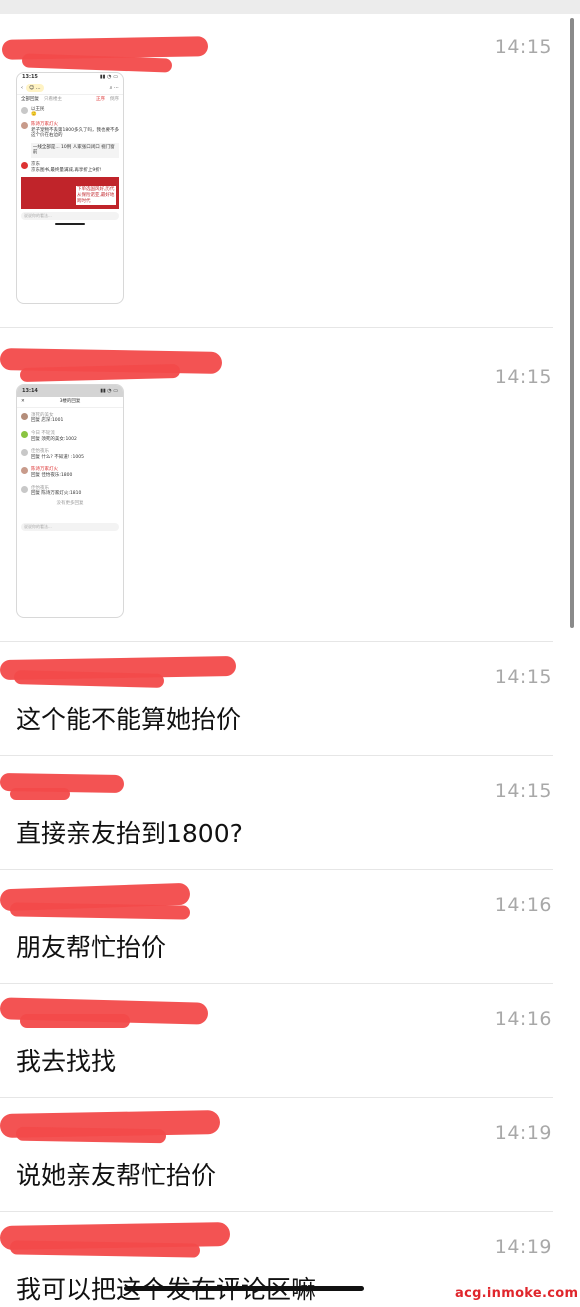 Image resolution: width=580 pixels, height=1307 pixels. I want to click on thread-header: ‹ ☺ ... ⌕ ⋯, so click(70, 88).